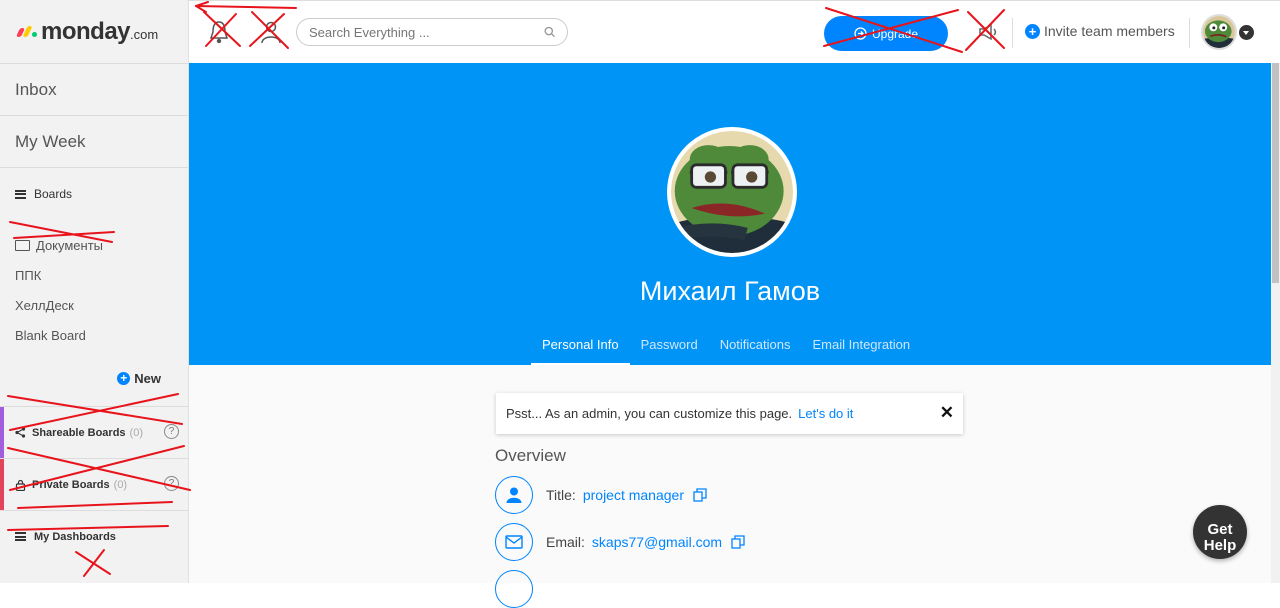 The height and width of the screenshot is (608, 1280). Describe the element at coordinates (862, 351) in the screenshot. I see `tab-email-integration: Email Integration` at that location.